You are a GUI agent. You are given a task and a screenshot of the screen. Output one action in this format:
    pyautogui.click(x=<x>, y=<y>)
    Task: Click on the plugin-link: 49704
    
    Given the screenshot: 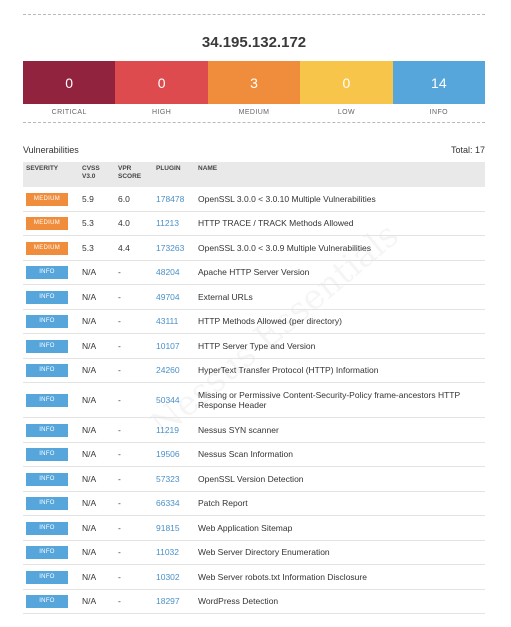 What is the action you would take?
    pyautogui.click(x=168, y=297)
    